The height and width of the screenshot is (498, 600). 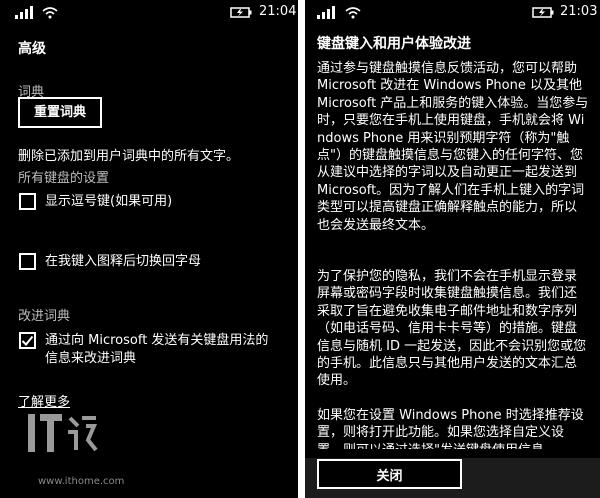 I want to click on page-title: 键盘键入和用户体验改进, so click(x=394, y=44).